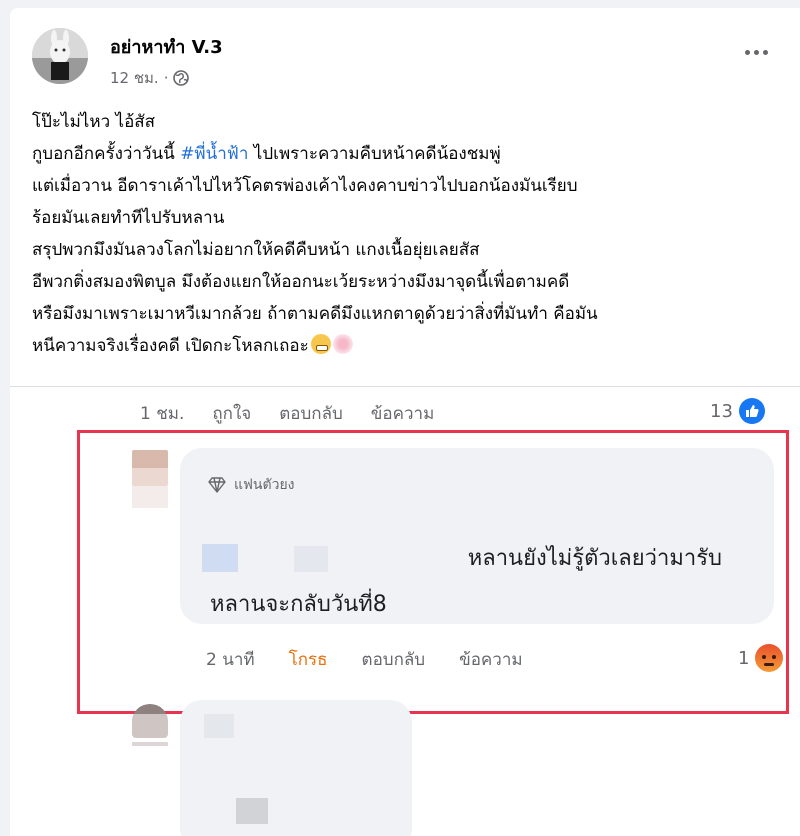  I want to click on comment-time: 2 นาที, so click(230, 659).